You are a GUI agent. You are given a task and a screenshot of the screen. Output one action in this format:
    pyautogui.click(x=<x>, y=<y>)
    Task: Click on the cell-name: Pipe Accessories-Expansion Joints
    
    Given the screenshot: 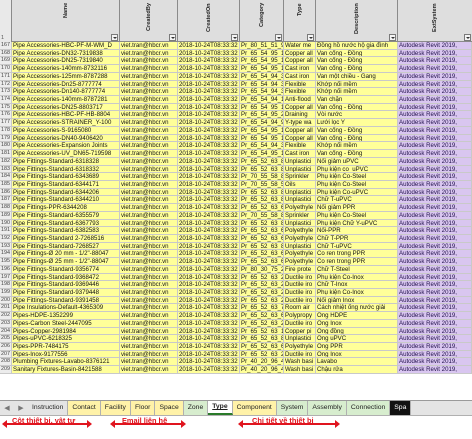 What is the action you would take?
    pyautogui.click(x=66, y=146)
    